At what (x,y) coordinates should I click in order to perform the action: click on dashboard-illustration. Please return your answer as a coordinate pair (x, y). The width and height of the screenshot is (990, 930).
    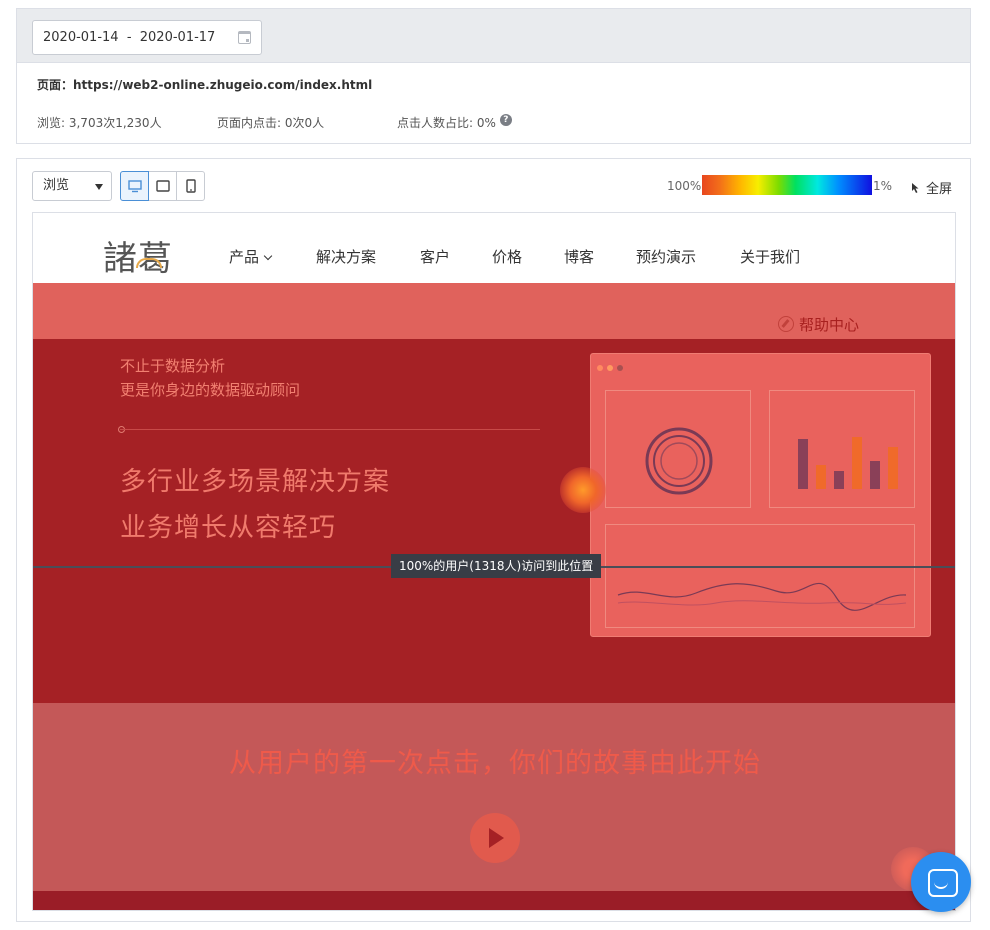
    Looking at the image, I should click on (760, 495).